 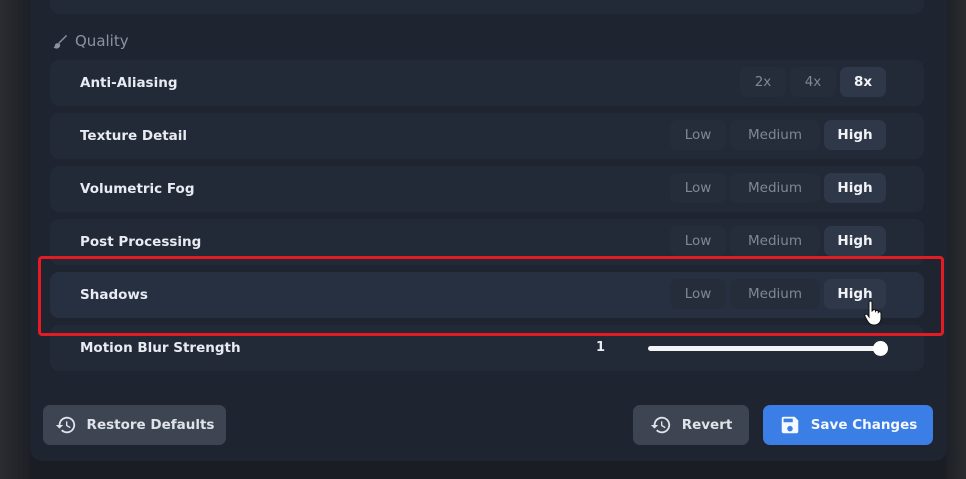 I want to click on brush-icon, so click(x=60, y=41).